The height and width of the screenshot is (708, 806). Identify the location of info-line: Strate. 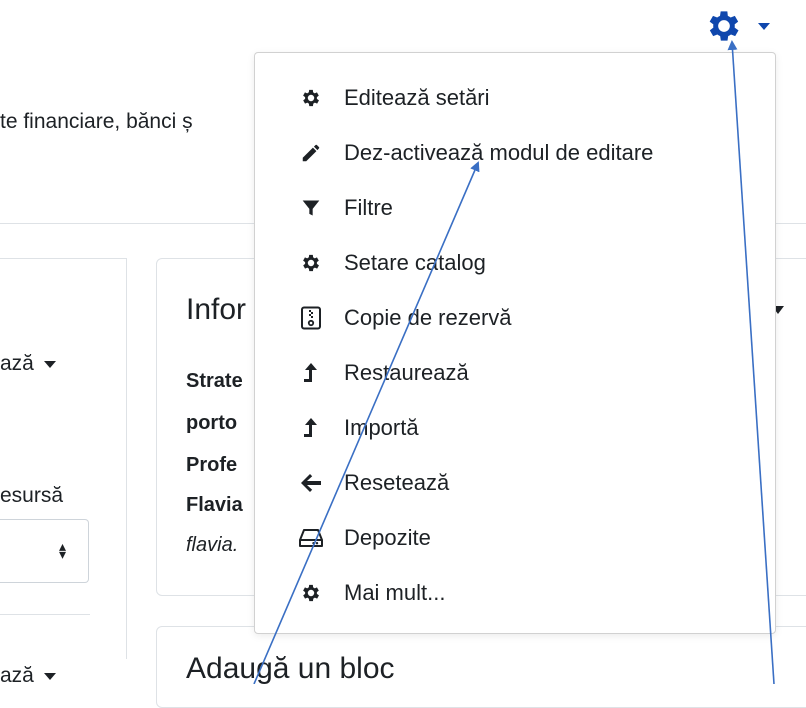
(214, 381).